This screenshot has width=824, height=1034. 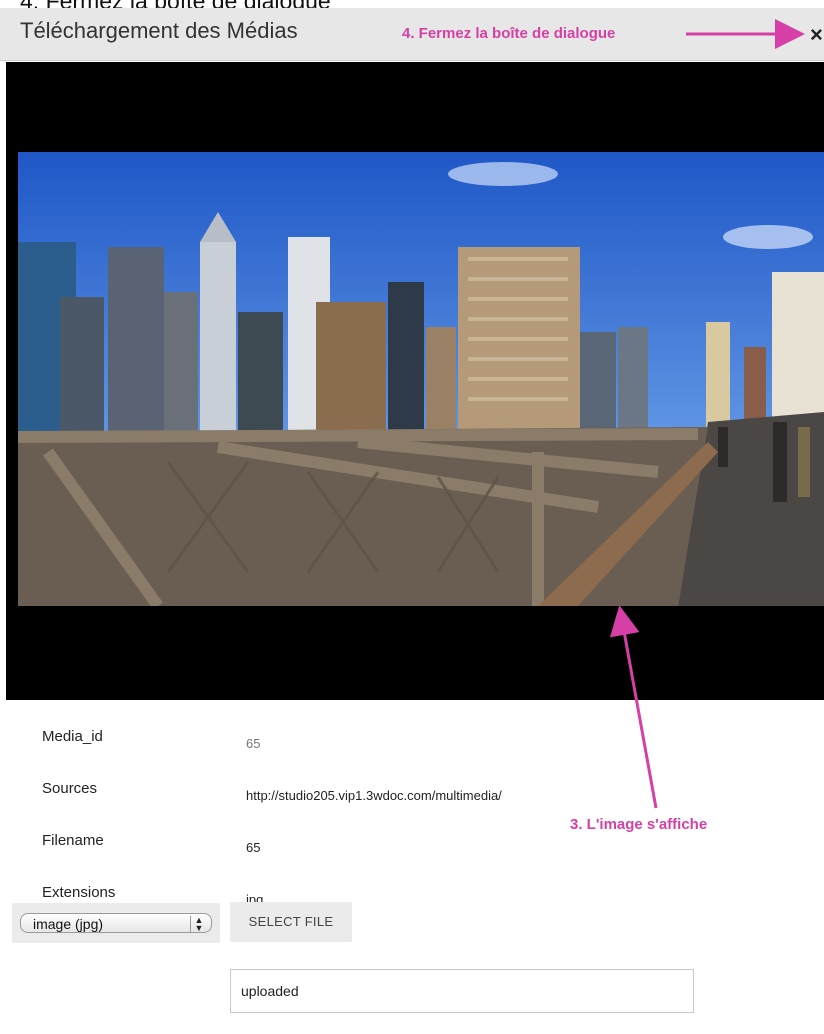 What do you see at coordinates (198, 924) in the screenshot?
I see `select-arrows-icon: ▲ ▼` at bounding box center [198, 924].